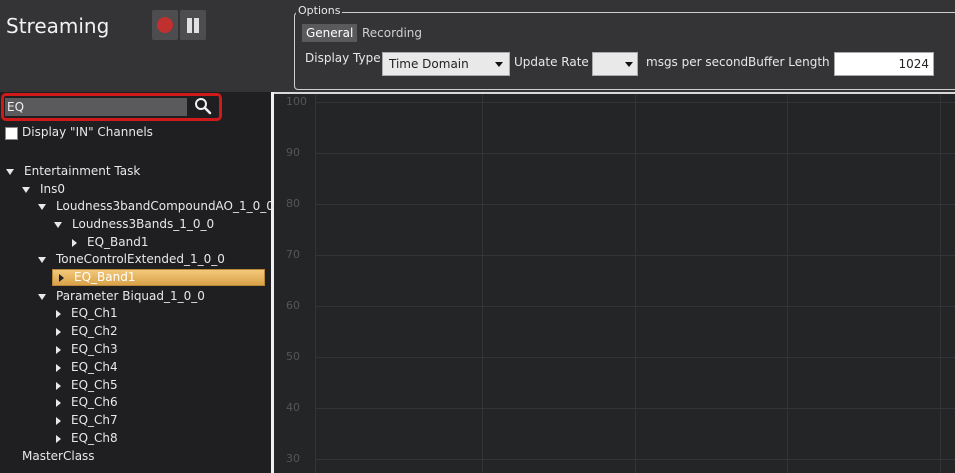  Describe the element at coordinates (156, 206) in the screenshot. I see `tree-node: Loudness3bandCompoundAO_1_0_0` at that location.